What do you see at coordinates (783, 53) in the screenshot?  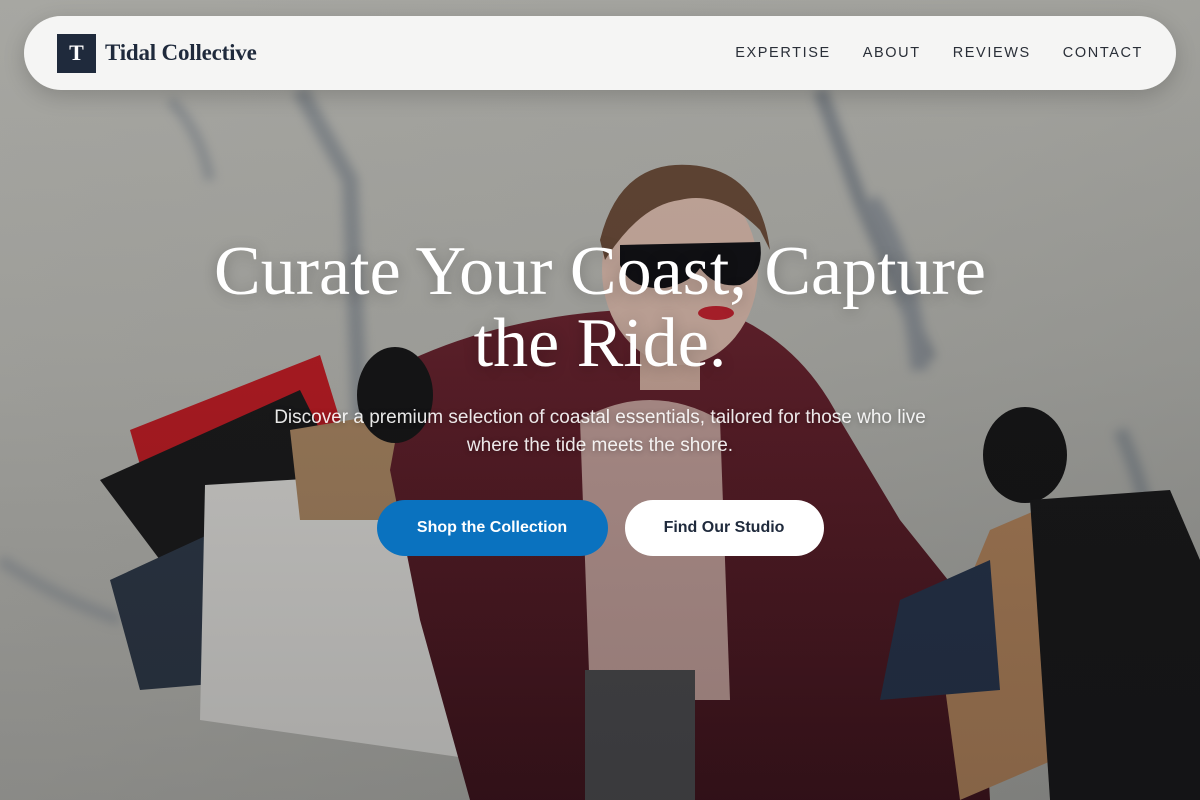 I see `nav-link-expertise: EXPERTISE` at bounding box center [783, 53].